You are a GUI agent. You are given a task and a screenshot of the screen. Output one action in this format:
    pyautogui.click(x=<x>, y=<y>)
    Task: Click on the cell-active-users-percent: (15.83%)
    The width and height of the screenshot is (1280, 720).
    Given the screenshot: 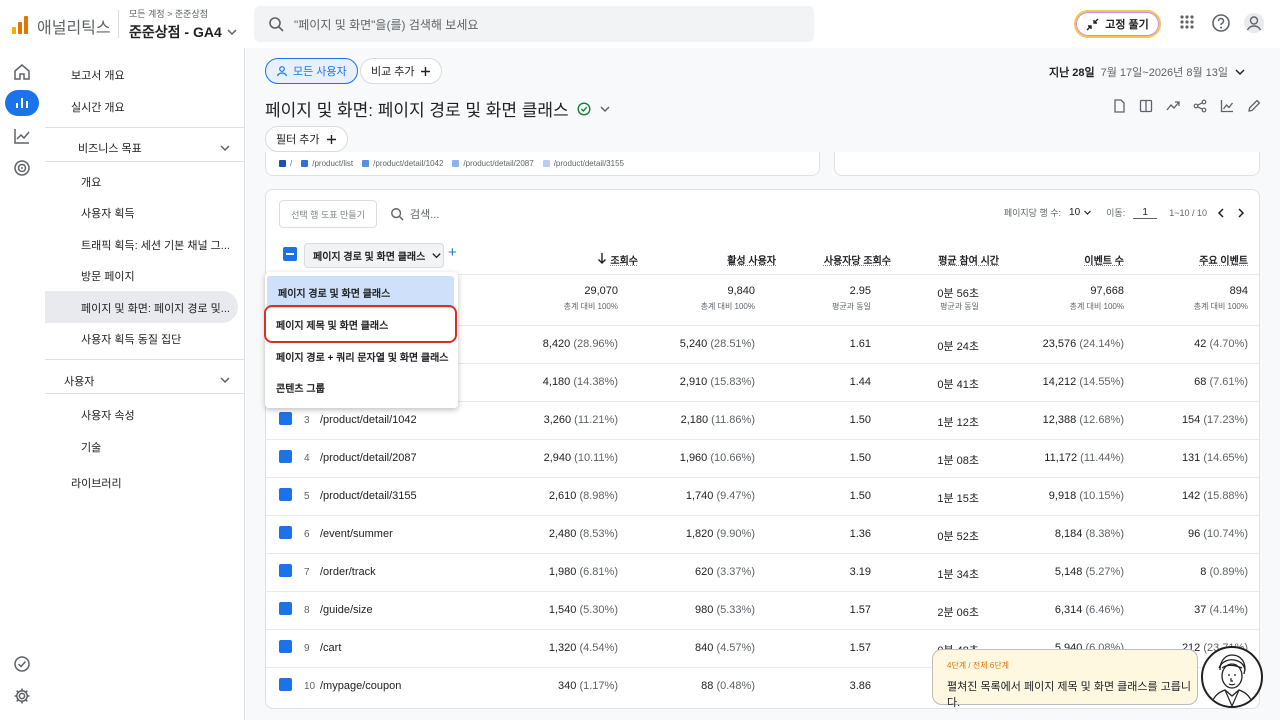 What is the action you would take?
    pyautogui.click(x=732, y=382)
    